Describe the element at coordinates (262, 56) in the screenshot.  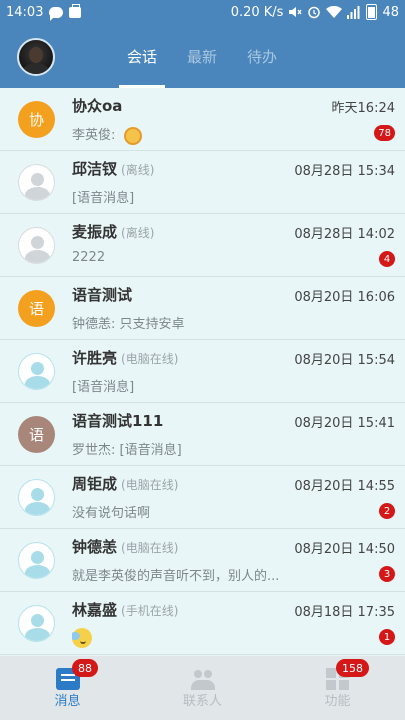
I see `tab-todo: 待办` at that location.